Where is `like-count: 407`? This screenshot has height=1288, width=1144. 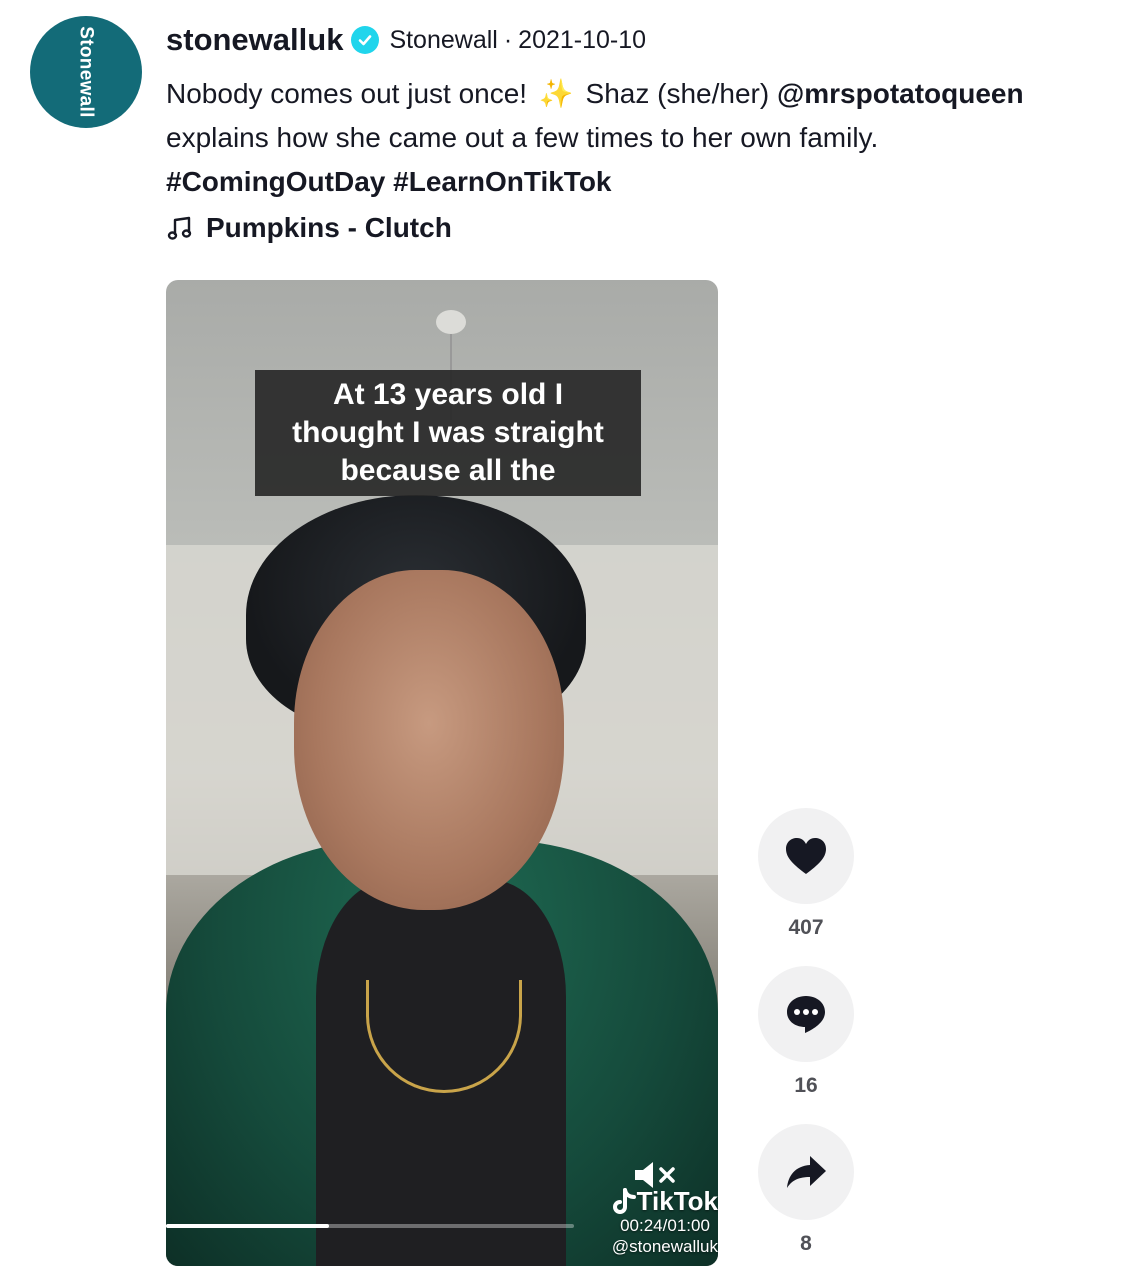 like-count: 407 is located at coordinates (806, 927).